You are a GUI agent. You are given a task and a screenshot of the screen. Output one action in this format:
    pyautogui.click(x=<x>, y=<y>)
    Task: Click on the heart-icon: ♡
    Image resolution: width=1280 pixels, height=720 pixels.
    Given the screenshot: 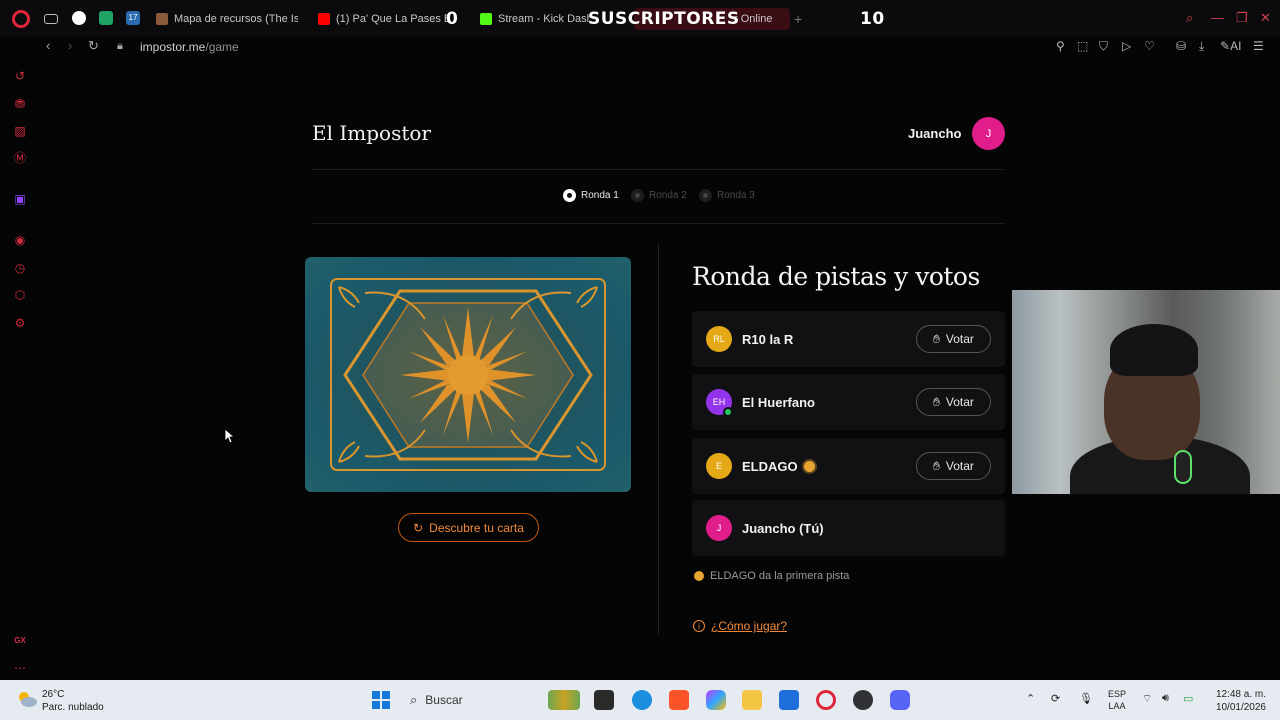 What is the action you would take?
    pyautogui.click(x=1149, y=46)
    